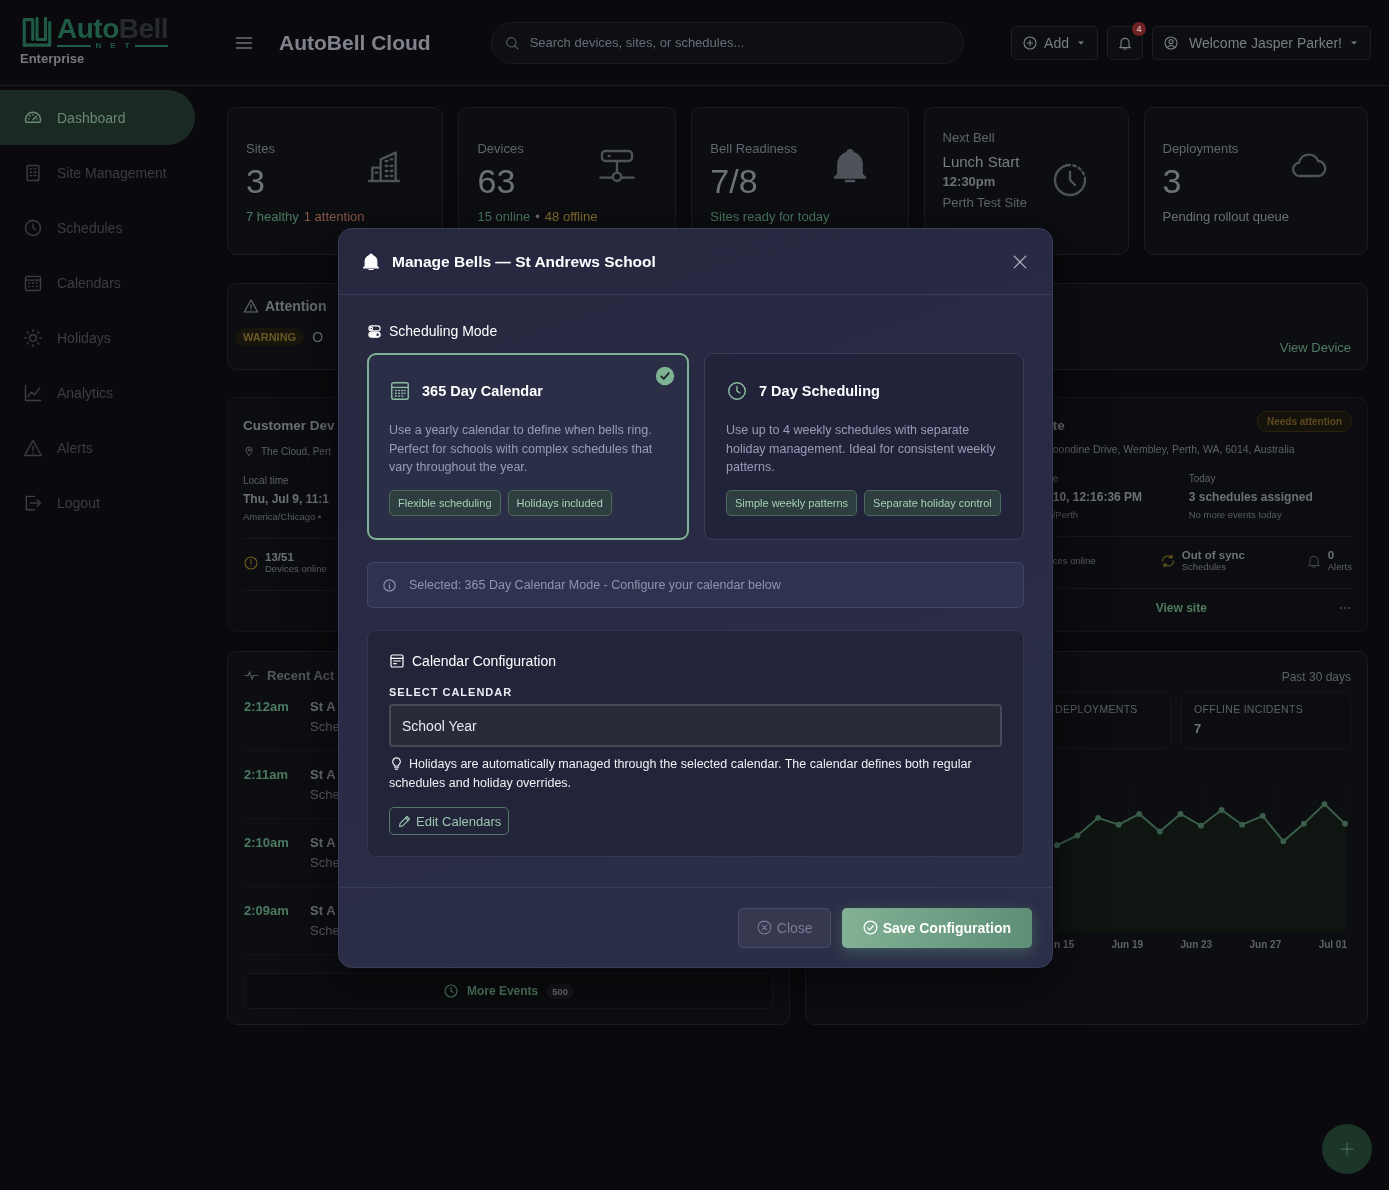 This screenshot has width=1389, height=1190. I want to click on site-title: Customer Dev, so click(289, 425).